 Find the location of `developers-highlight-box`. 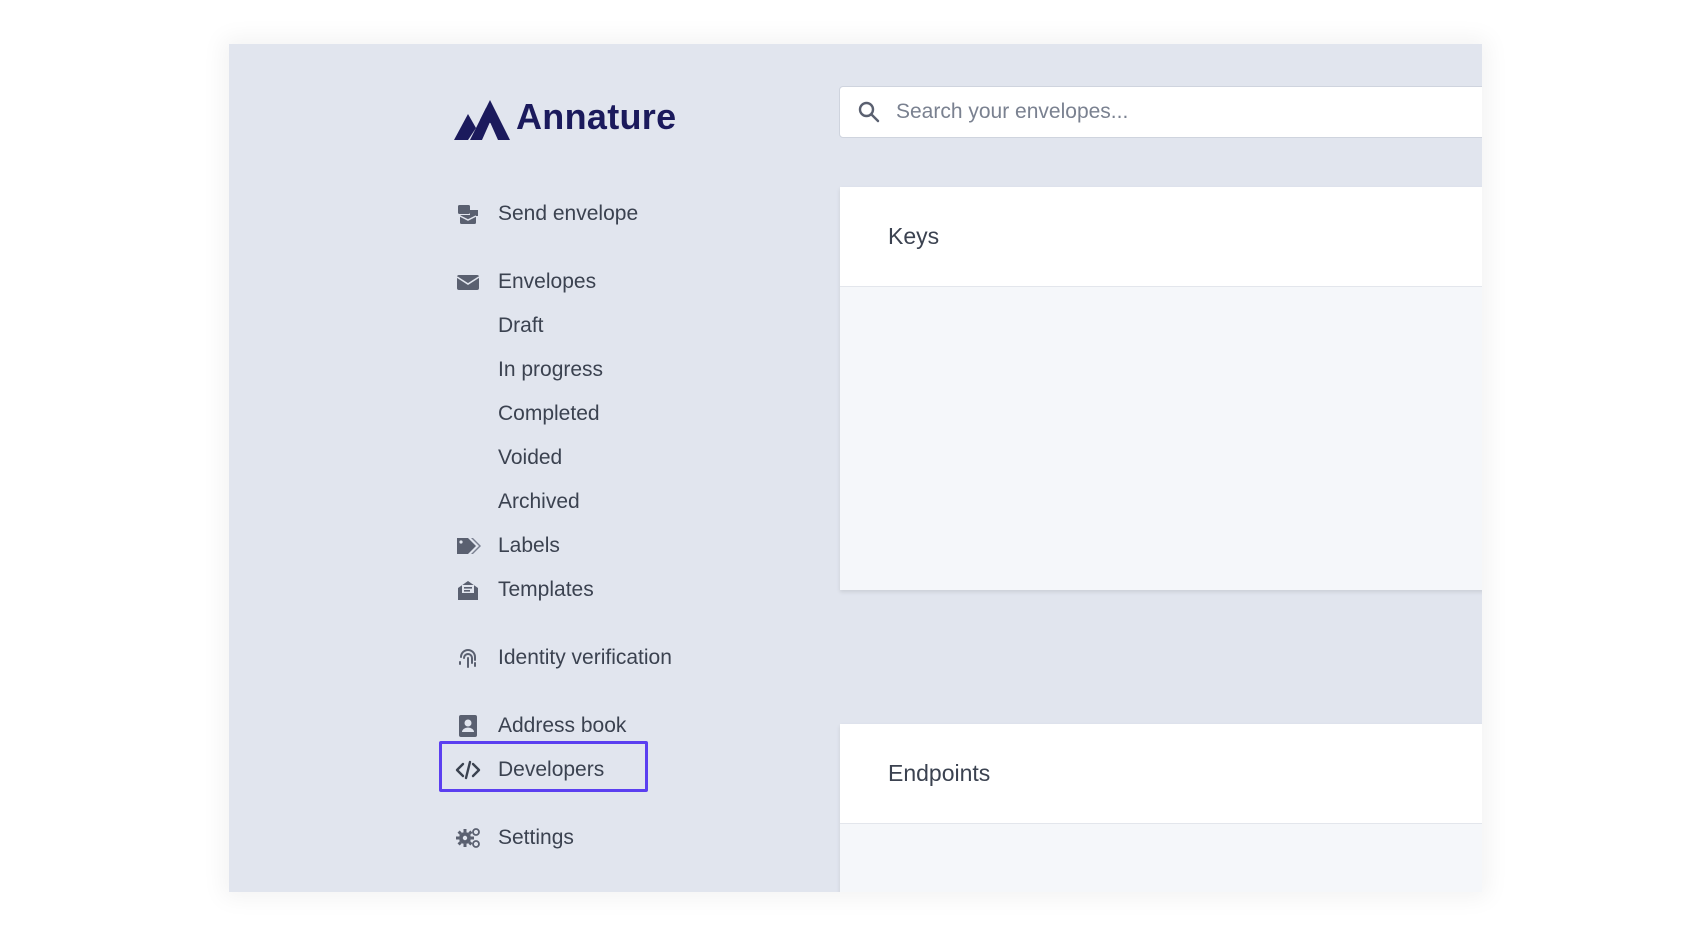

developers-highlight-box is located at coordinates (543, 766).